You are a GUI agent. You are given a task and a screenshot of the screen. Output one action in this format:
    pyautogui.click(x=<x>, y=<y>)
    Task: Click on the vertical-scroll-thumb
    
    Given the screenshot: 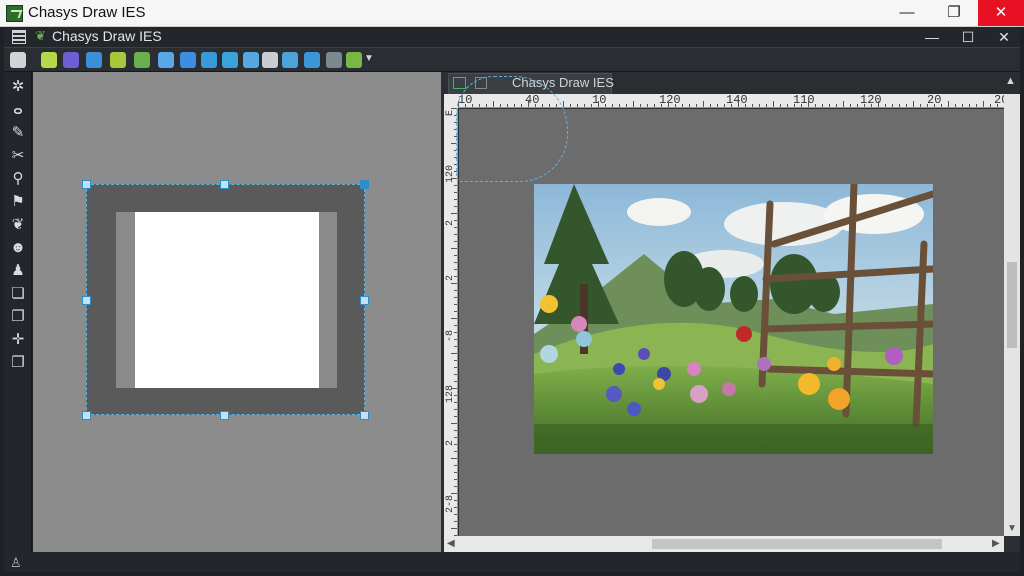 What is the action you would take?
    pyautogui.click(x=1012, y=305)
    